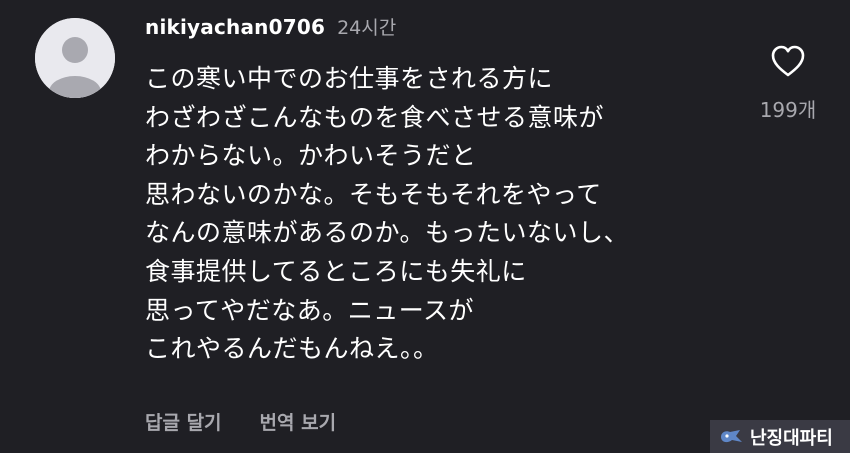 Image resolution: width=850 pixels, height=453 pixels. Describe the element at coordinates (292, 349) in the screenshot. I see `comment-line: これやるんだもんねえ。。` at that location.